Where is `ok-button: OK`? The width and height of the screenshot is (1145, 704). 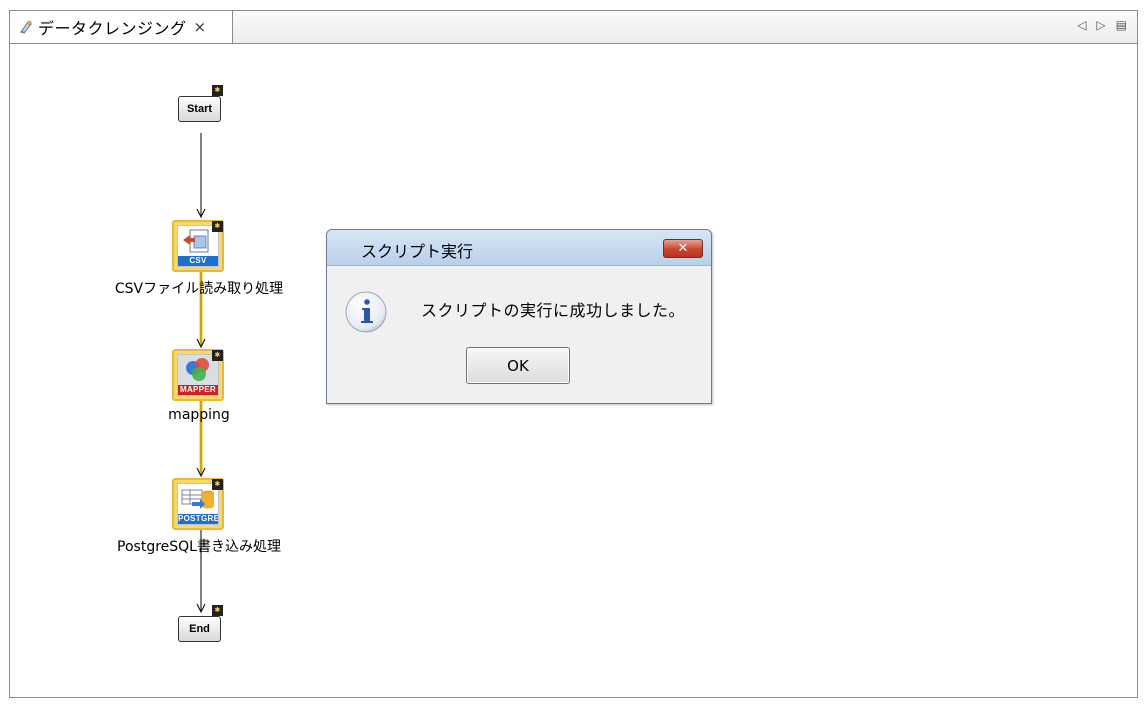 ok-button: OK is located at coordinates (518, 365).